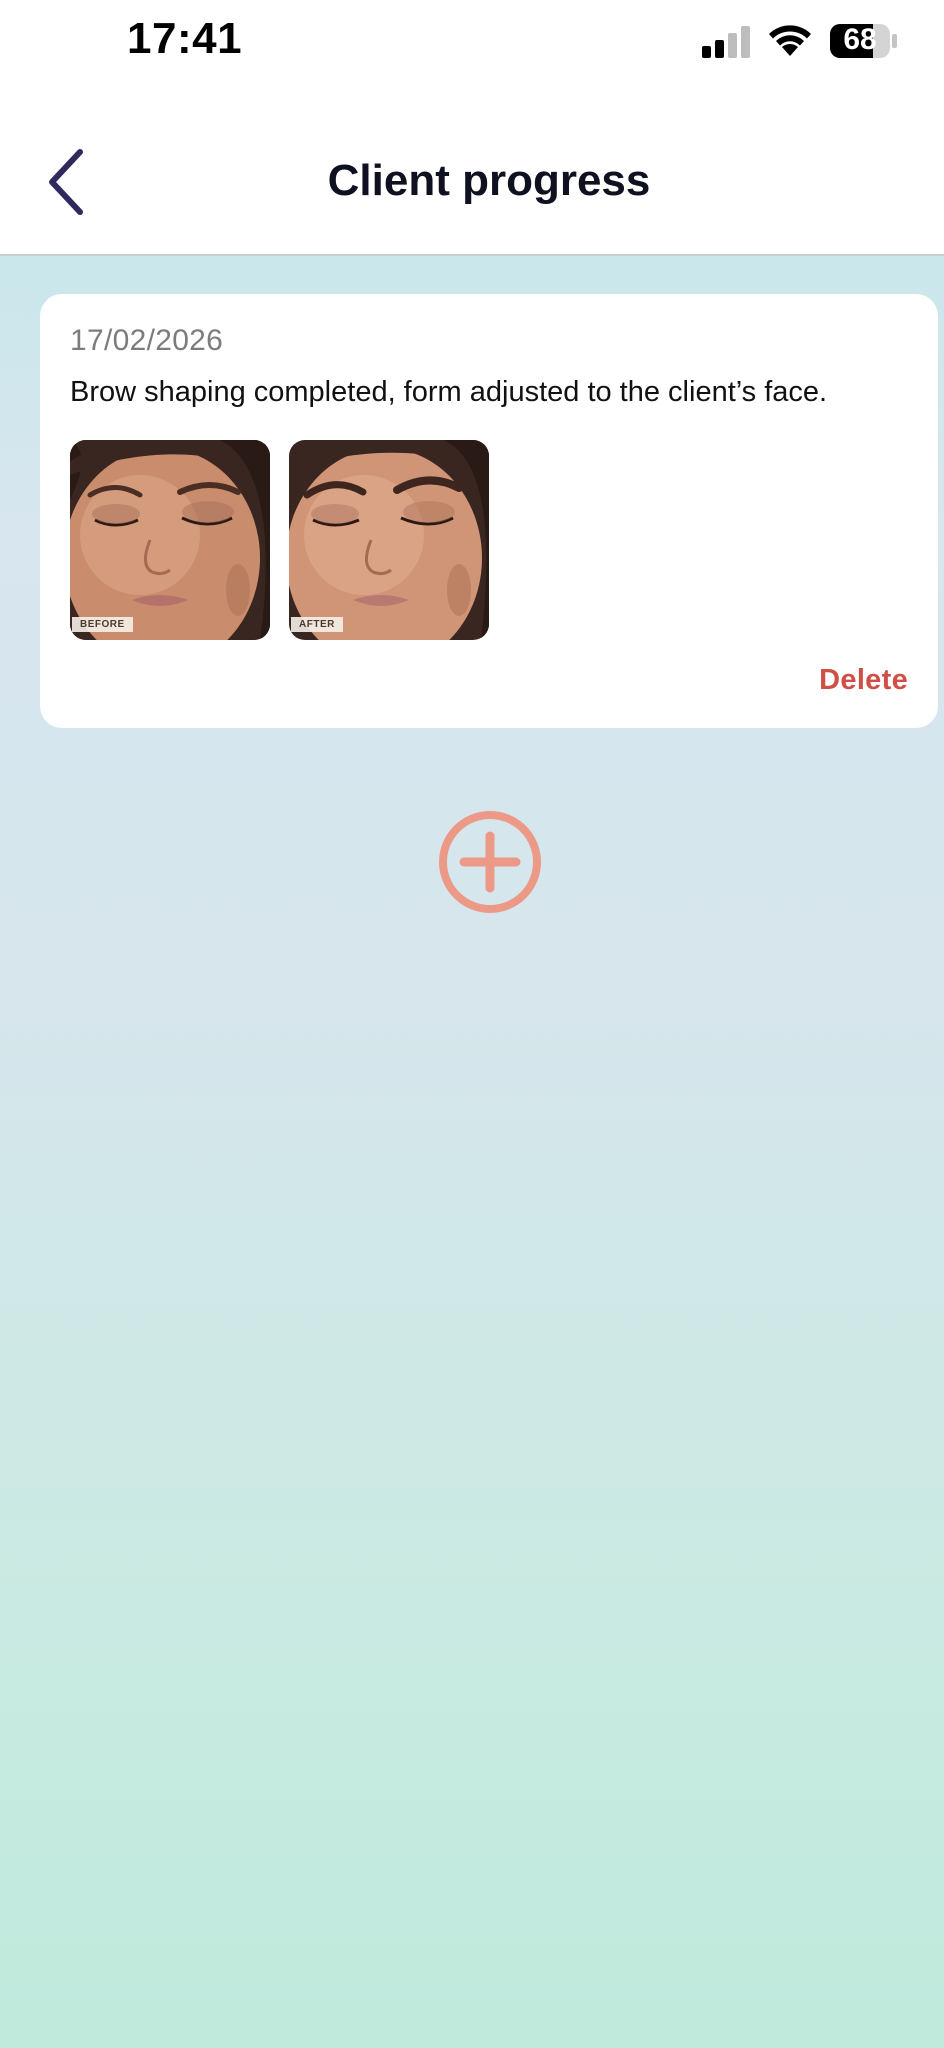  What do you see at coordinates (102, 624) in the screenshot?
I see `before-label: BEFORE` at bounding box center [102, 624].